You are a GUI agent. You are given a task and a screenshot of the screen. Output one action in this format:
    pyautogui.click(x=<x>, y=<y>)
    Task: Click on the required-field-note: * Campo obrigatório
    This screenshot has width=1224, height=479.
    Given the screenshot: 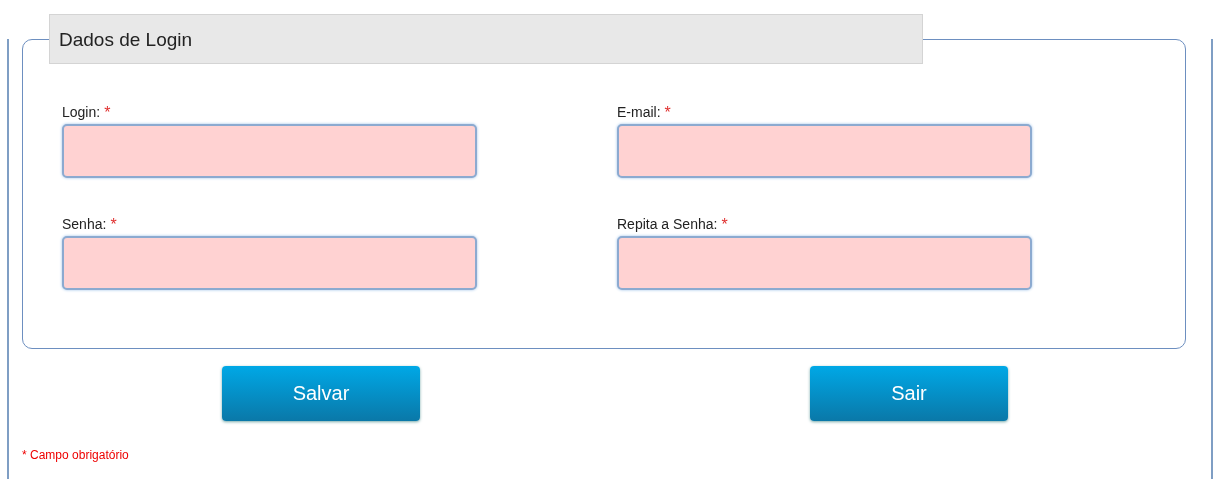 What is the action you would take?
    pyautogui.click(x=76, y=455)
    